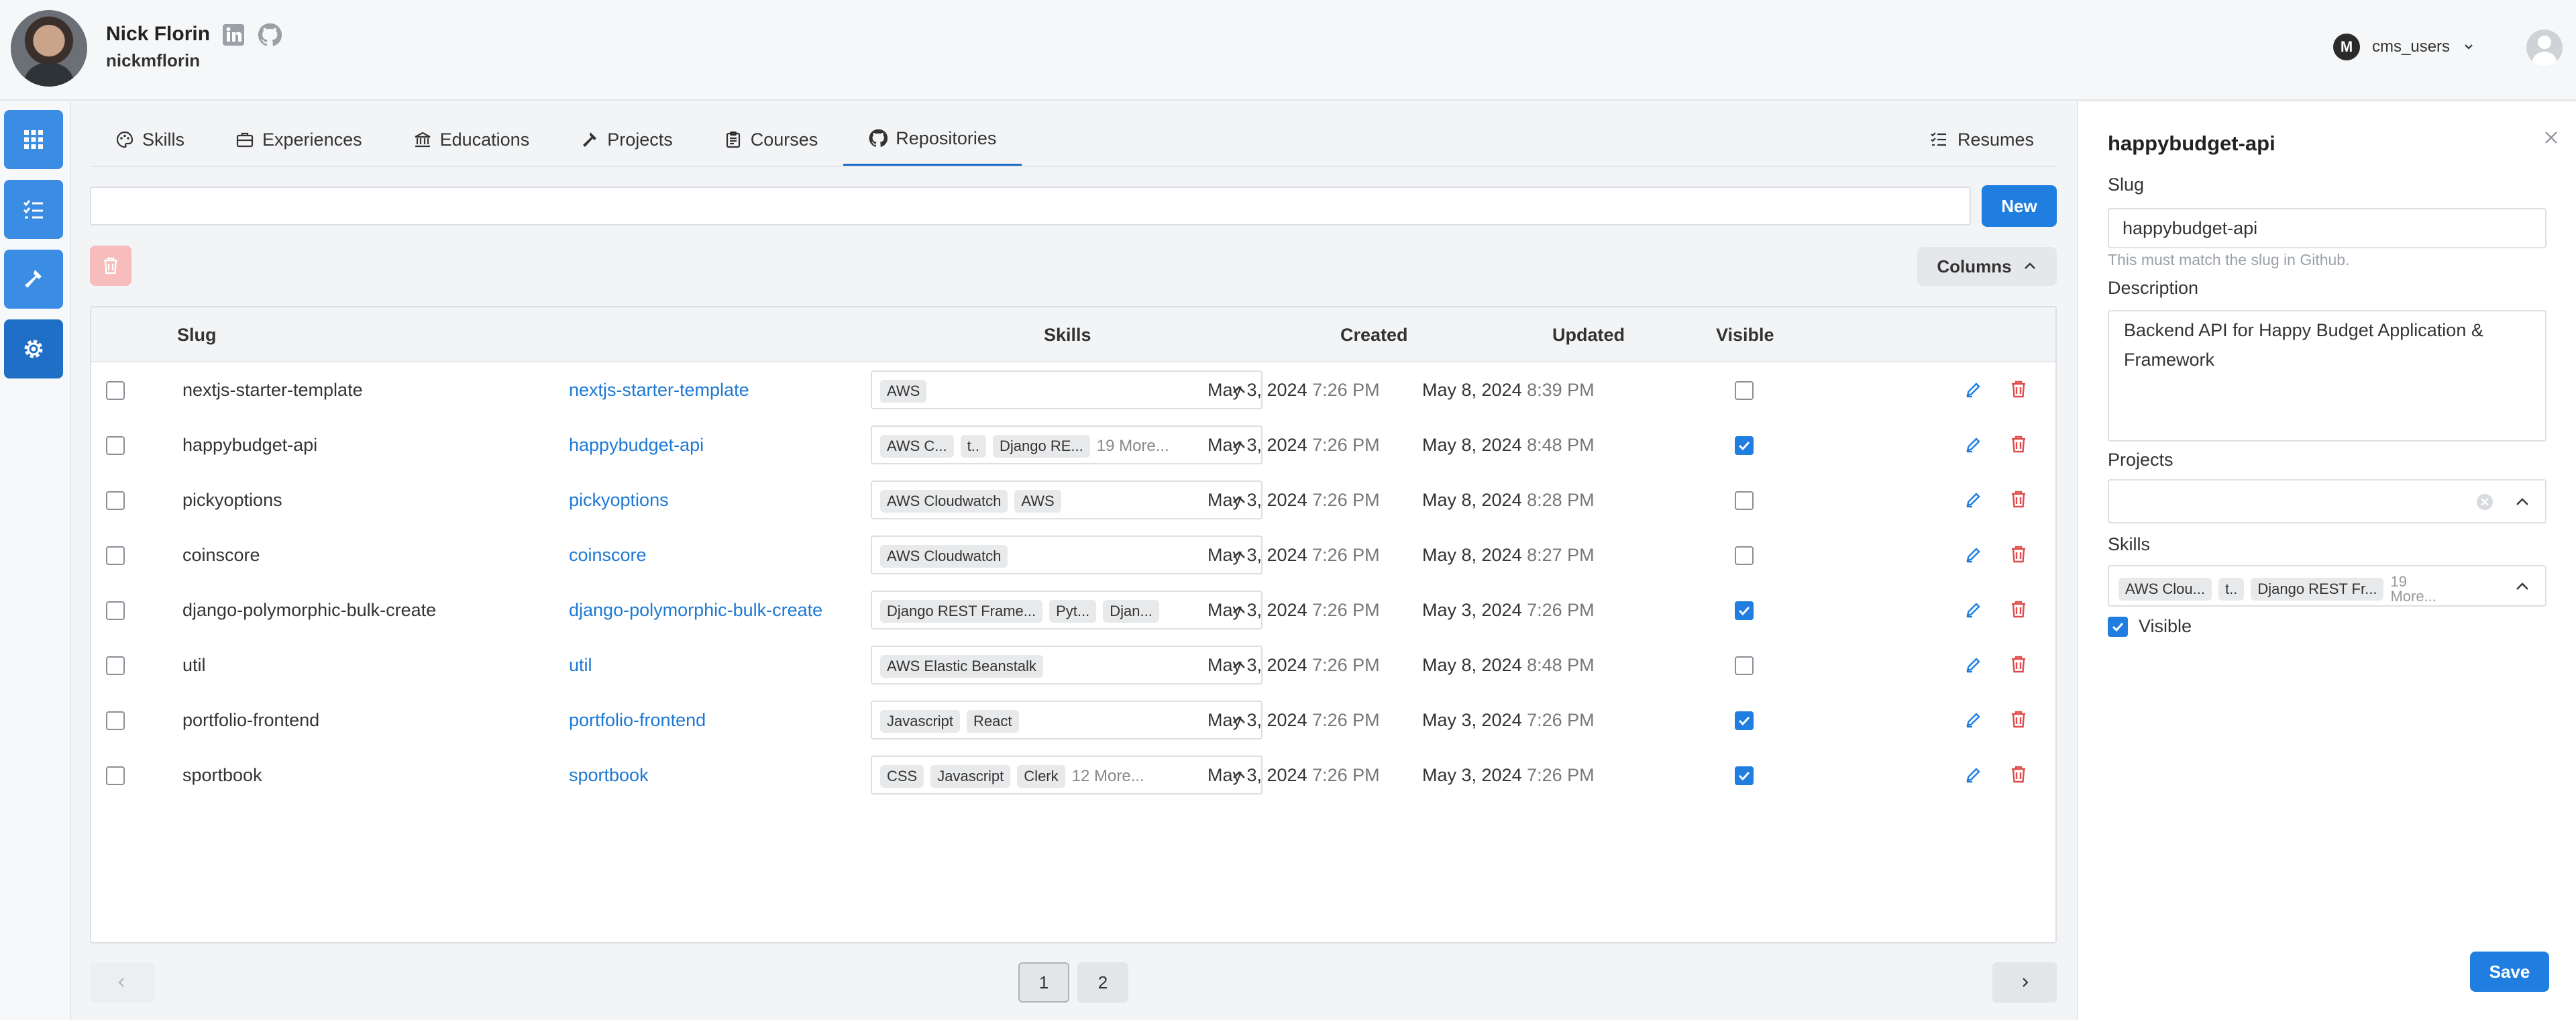 The image size is (2576, 1020). Describe the element at coordinates (2129, 544) in the screenshot. I see `skills-label: Skills` at that location.